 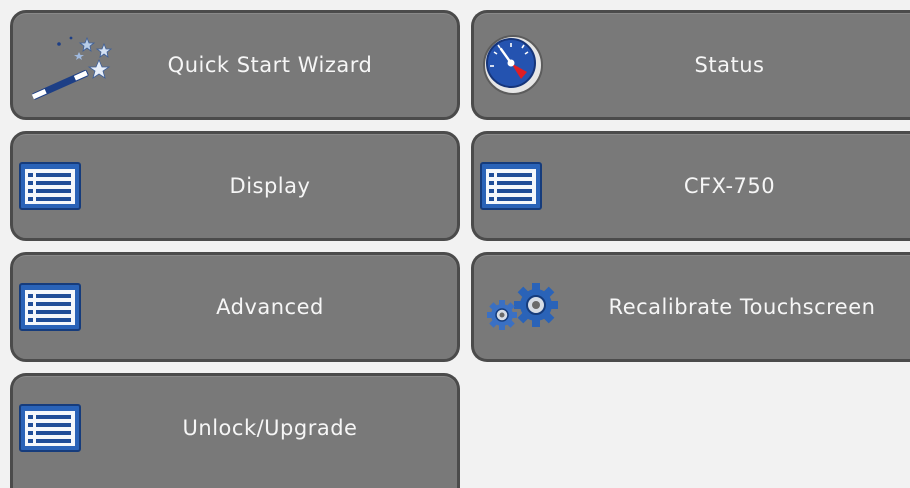 I want to click on recalibrate-touchscreen-button: Recalibrate Touchscreen, so click(x=690, y=307).